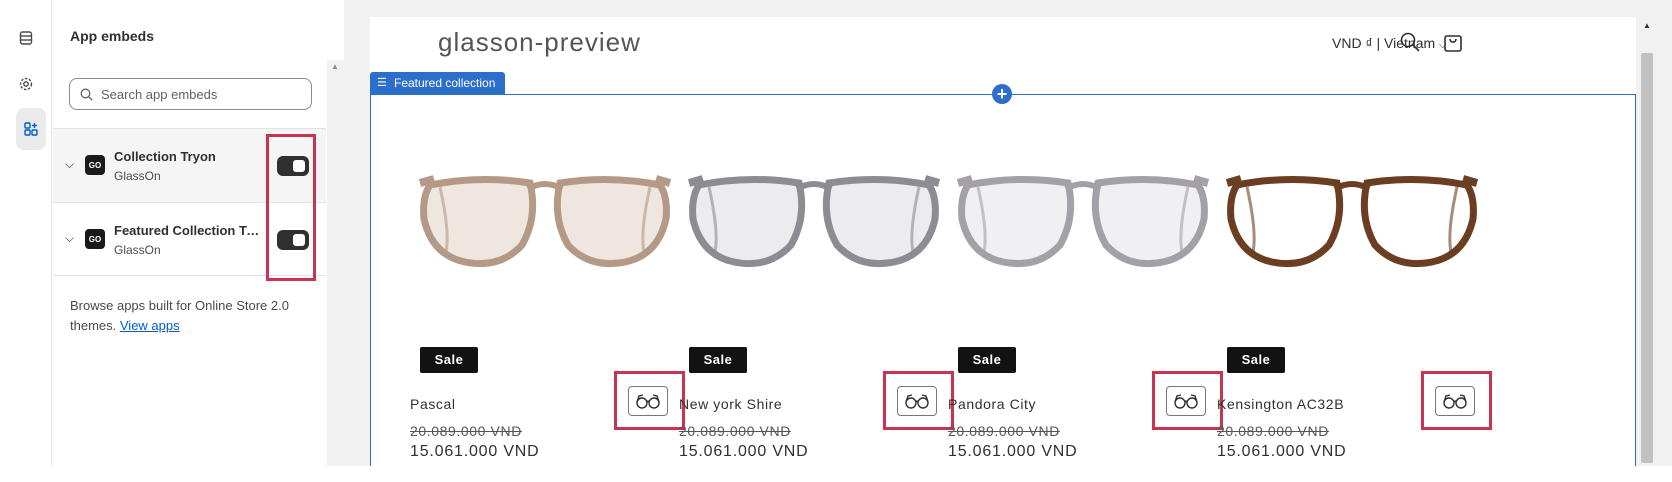  Describe the element at coordinates (1453, 42) in the screenshot. I see `cart-icon` at that location.